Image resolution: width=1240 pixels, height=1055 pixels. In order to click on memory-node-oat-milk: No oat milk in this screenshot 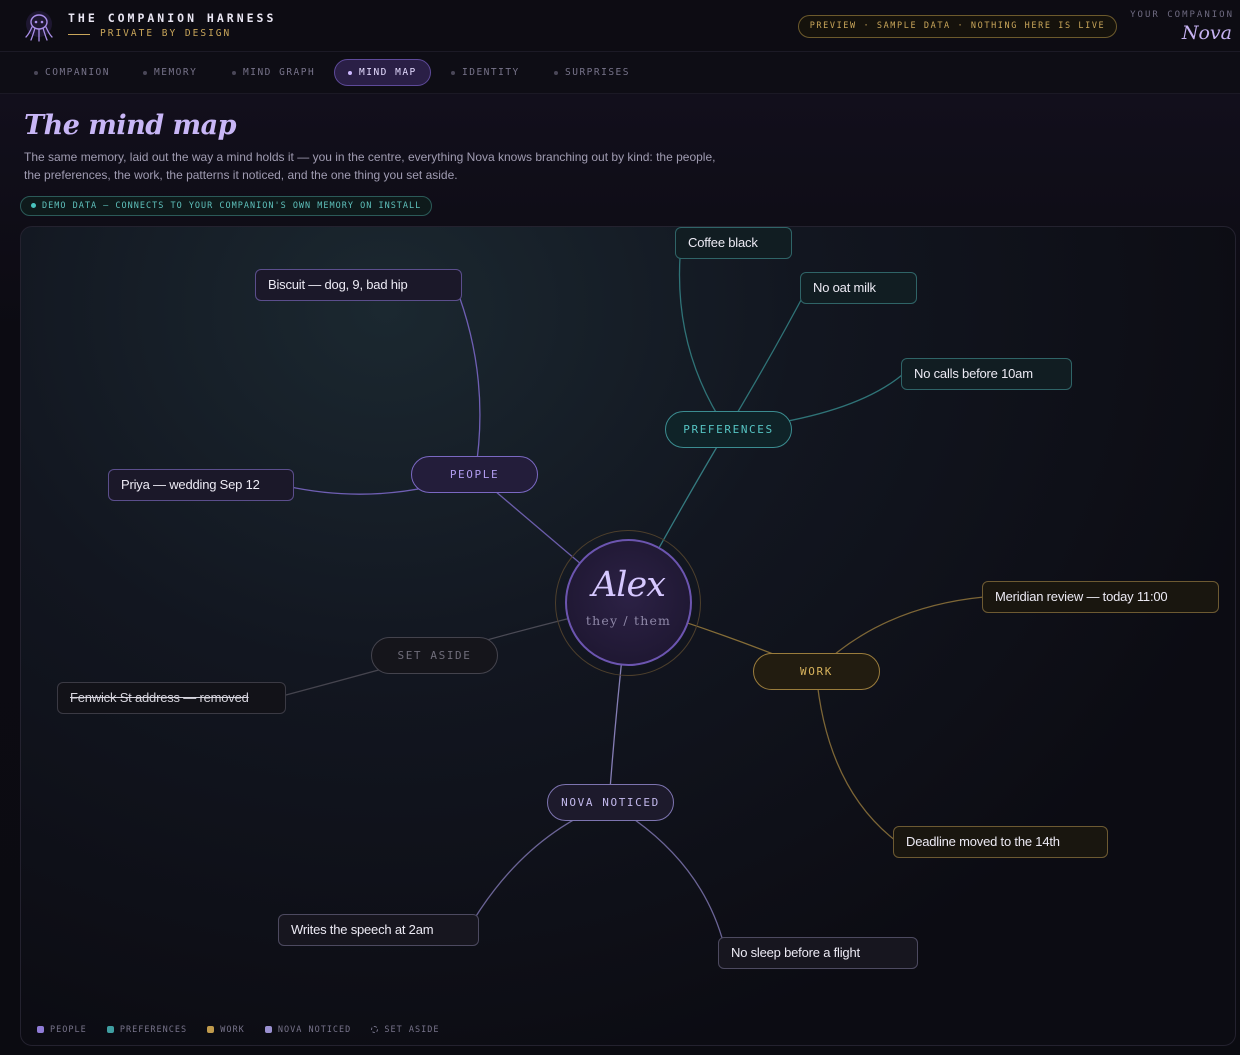, I will do `click(858, 288)`.